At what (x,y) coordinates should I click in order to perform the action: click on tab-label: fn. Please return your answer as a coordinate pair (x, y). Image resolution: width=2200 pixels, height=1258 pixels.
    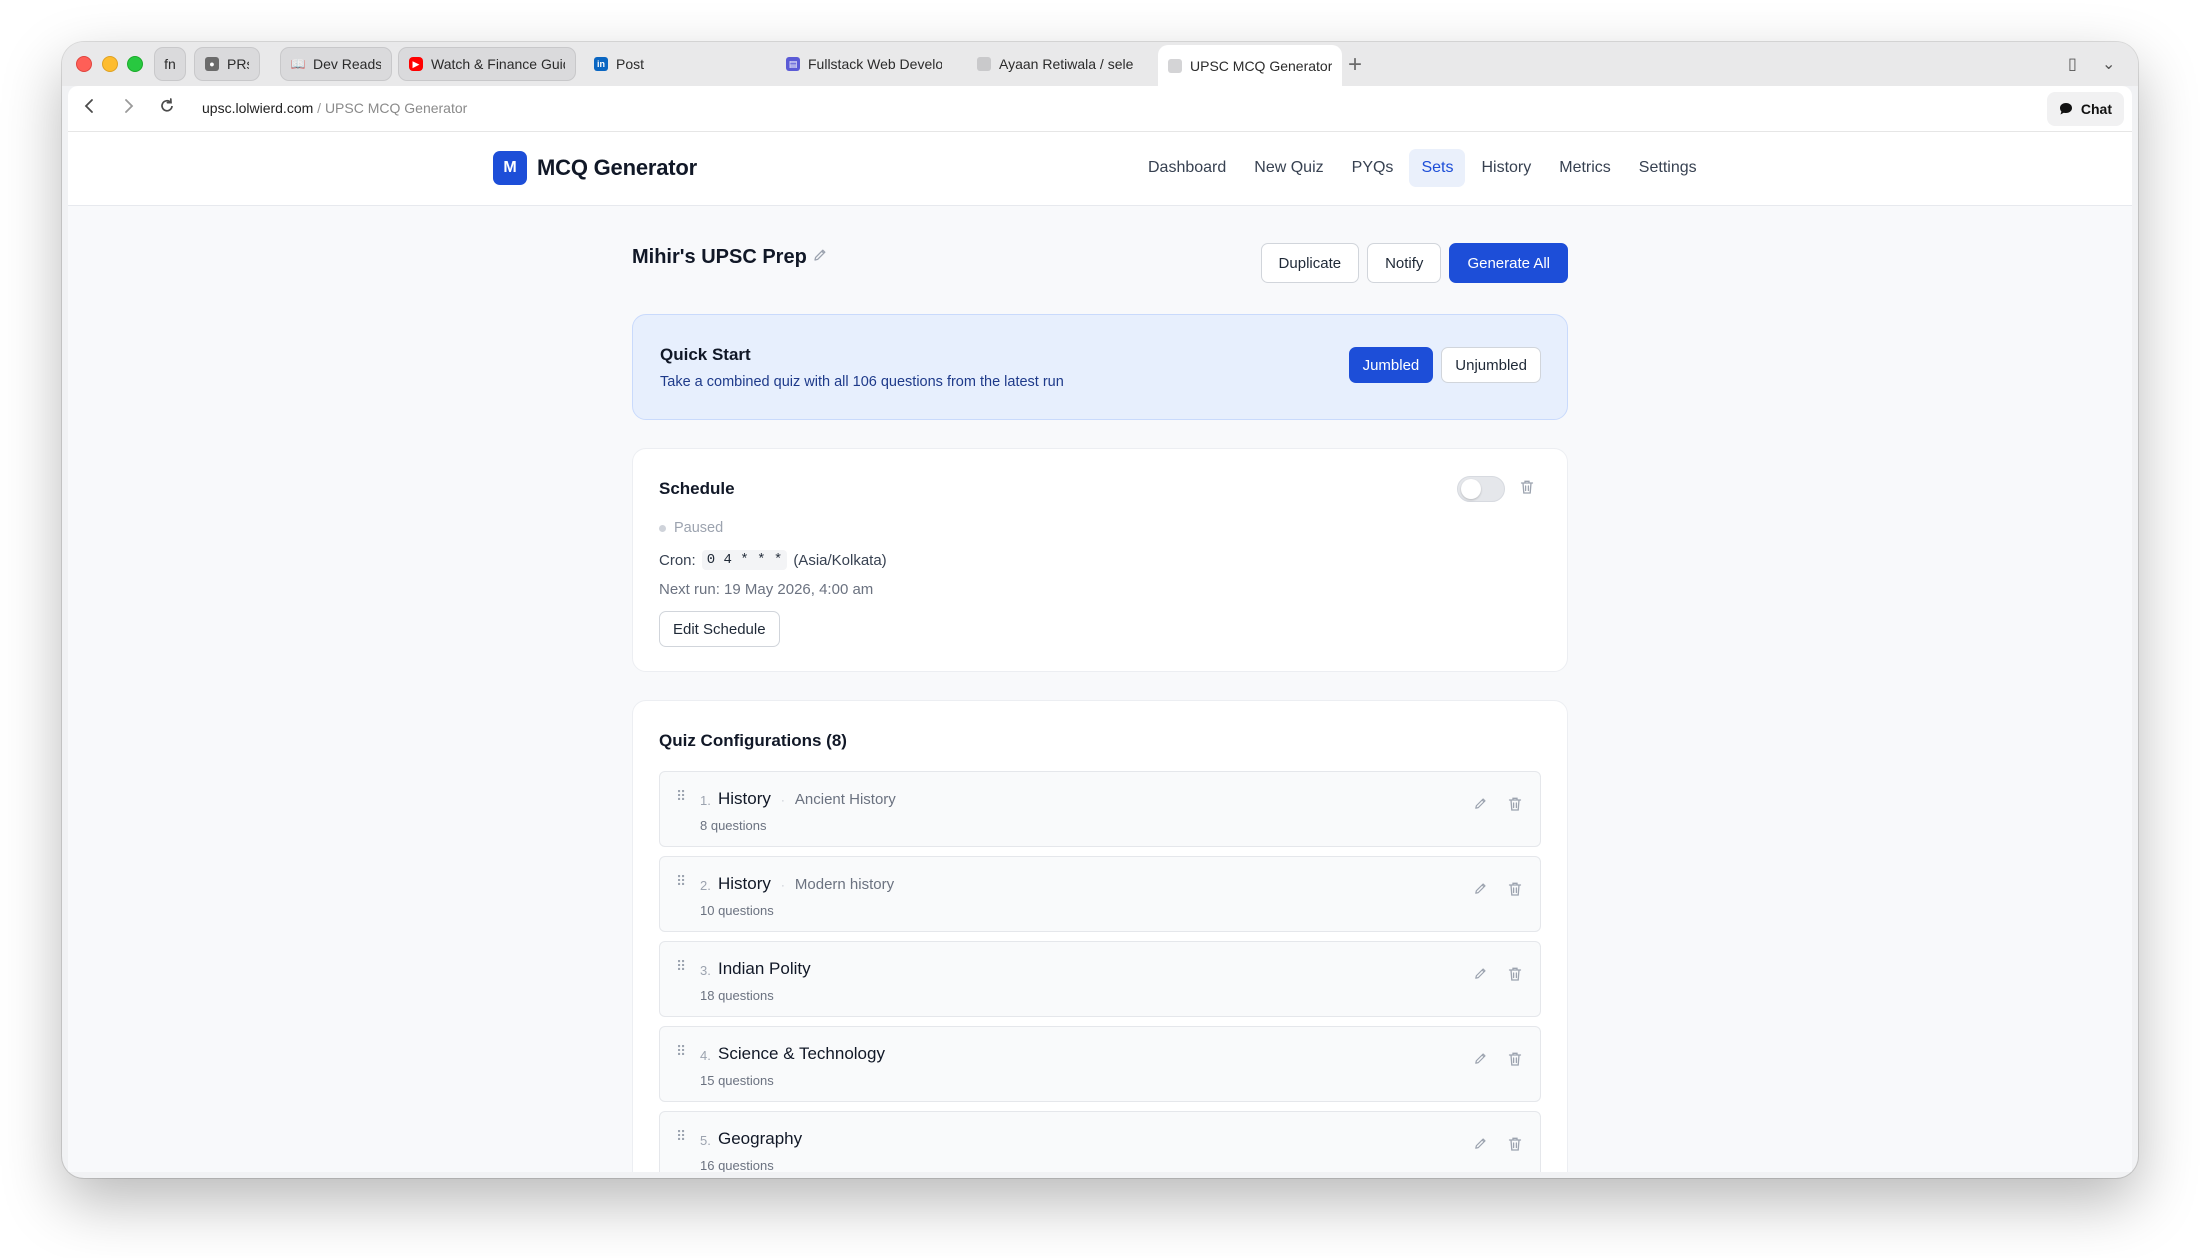
    Looking at the image, I should click on (170, 64).